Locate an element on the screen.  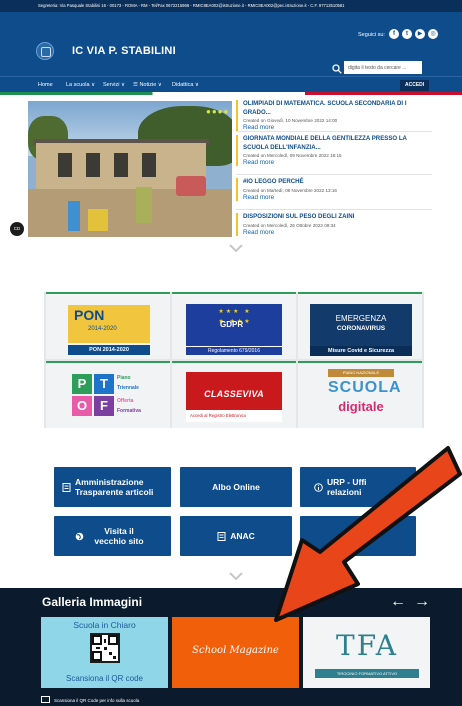
site-title: IC VIA P. STABILINI is located at coordinates (124, 51).